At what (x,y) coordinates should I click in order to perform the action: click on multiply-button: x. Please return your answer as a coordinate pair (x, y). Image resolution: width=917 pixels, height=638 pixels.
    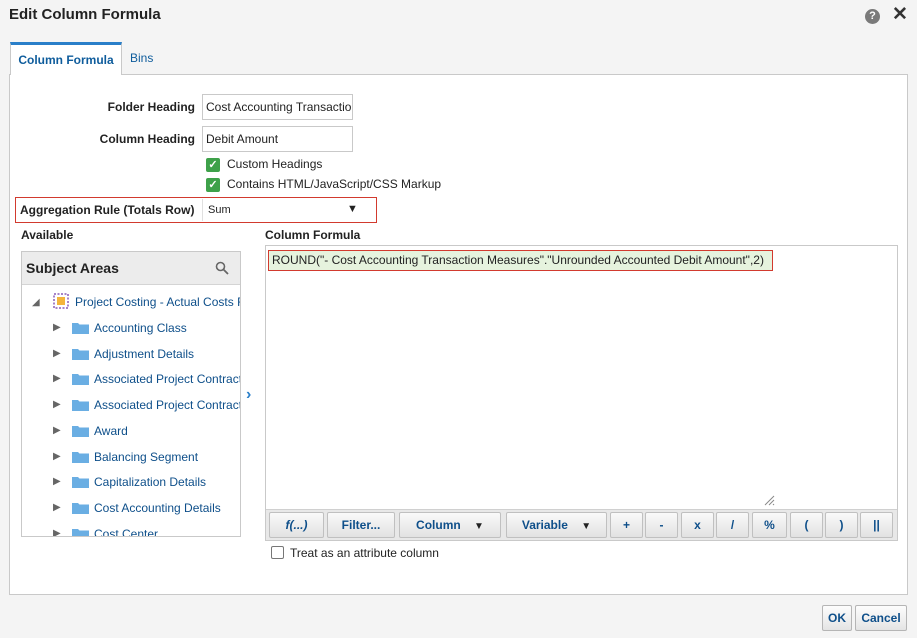
    Looking at the image, I should click on (697, 525).